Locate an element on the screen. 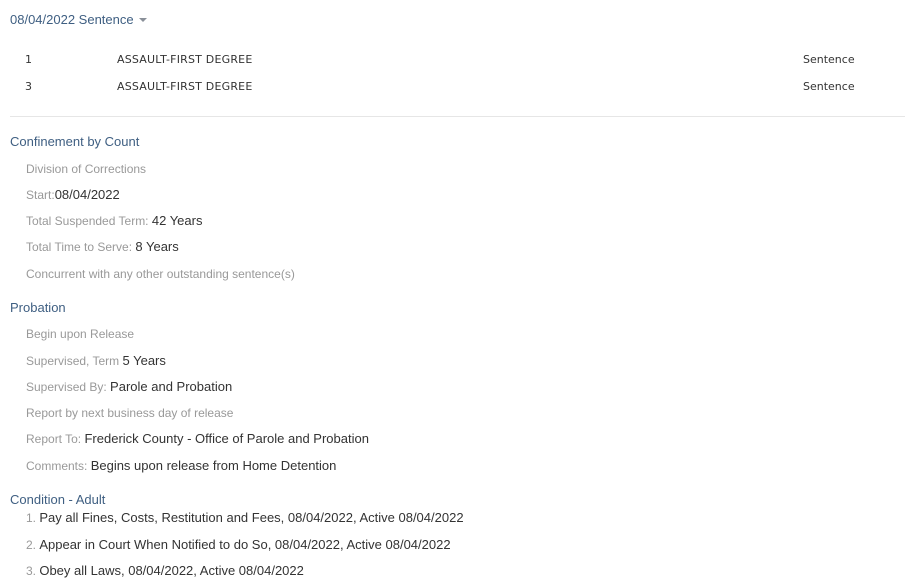 This screenshot has height=586, width=906. start-value: 08/04/2022 is located at coordinates (87, 194).